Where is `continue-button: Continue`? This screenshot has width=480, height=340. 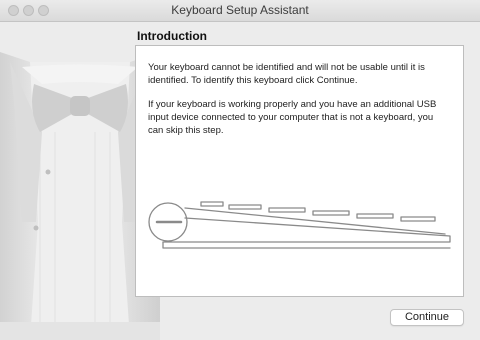 continue-button: Continue is located at coordinates (427, 317).